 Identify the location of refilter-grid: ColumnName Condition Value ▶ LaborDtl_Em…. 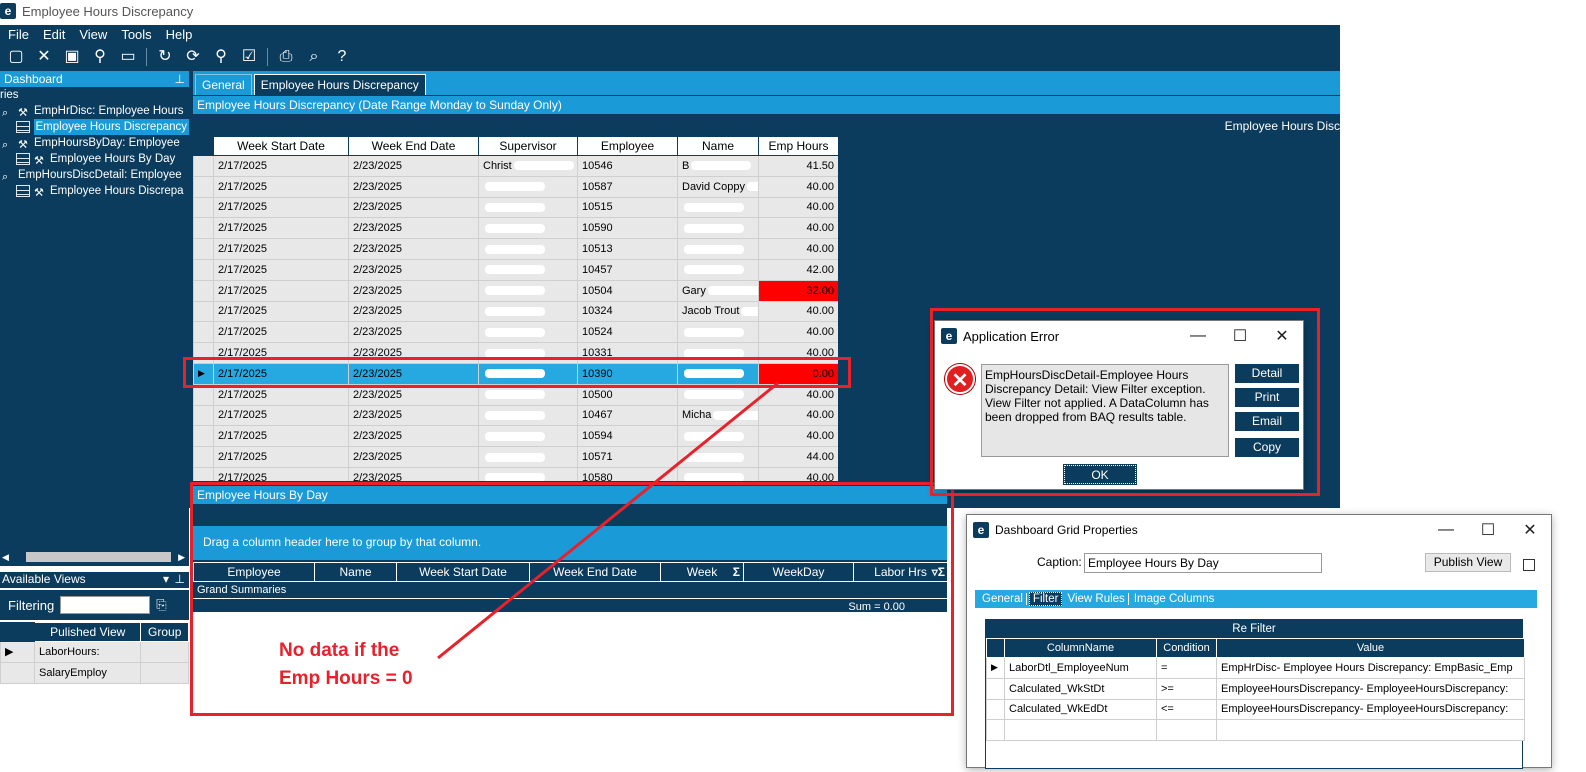
(1255, 690).